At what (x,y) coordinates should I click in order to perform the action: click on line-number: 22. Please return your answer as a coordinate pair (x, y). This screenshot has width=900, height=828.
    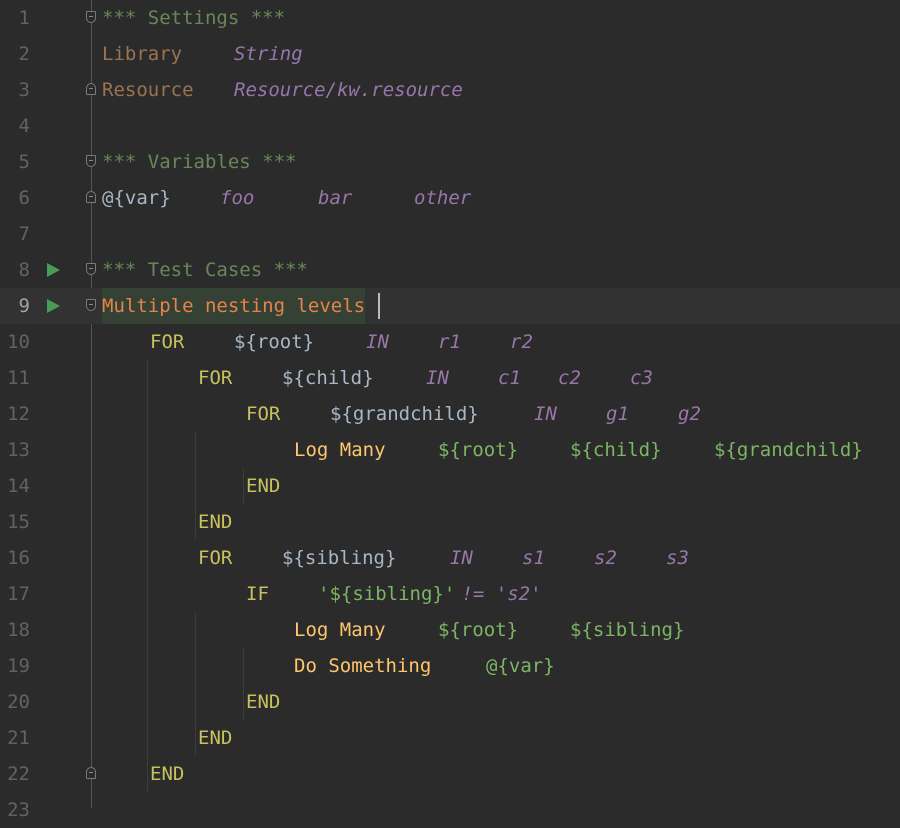
    Looking at the image, I should click on (18, 774).